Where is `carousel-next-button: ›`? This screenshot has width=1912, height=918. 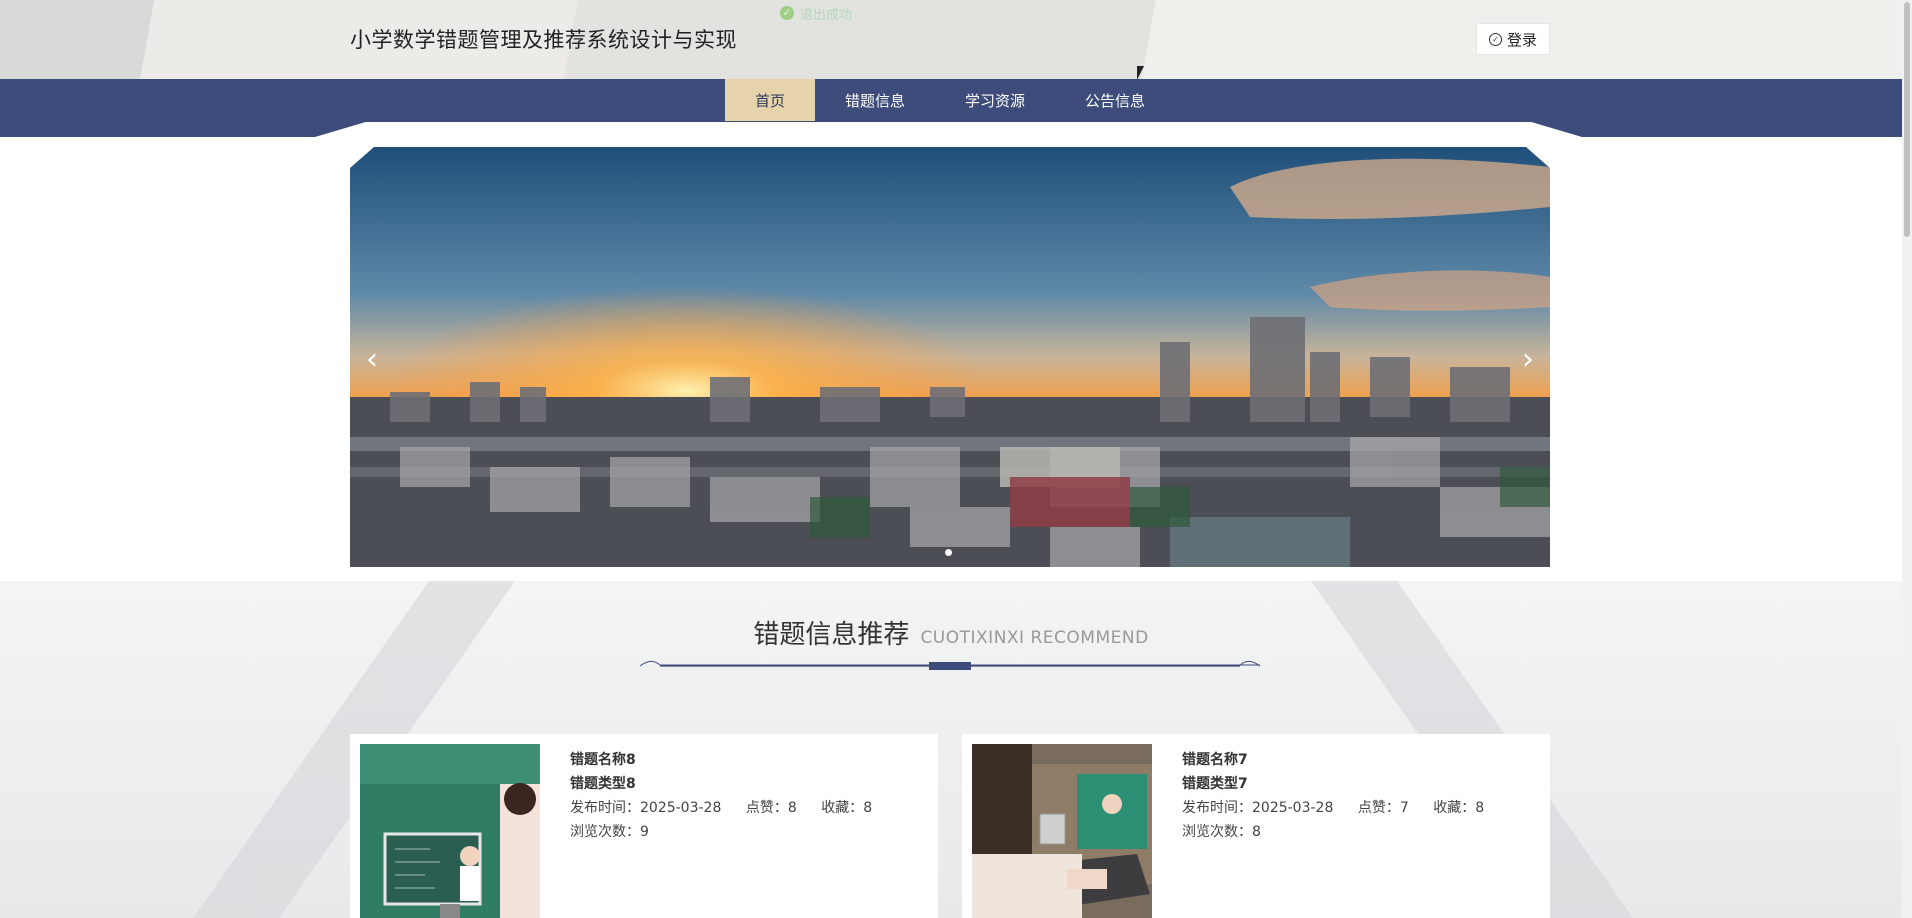 carousel-next-button: › is located at coordinates (1528, 360).